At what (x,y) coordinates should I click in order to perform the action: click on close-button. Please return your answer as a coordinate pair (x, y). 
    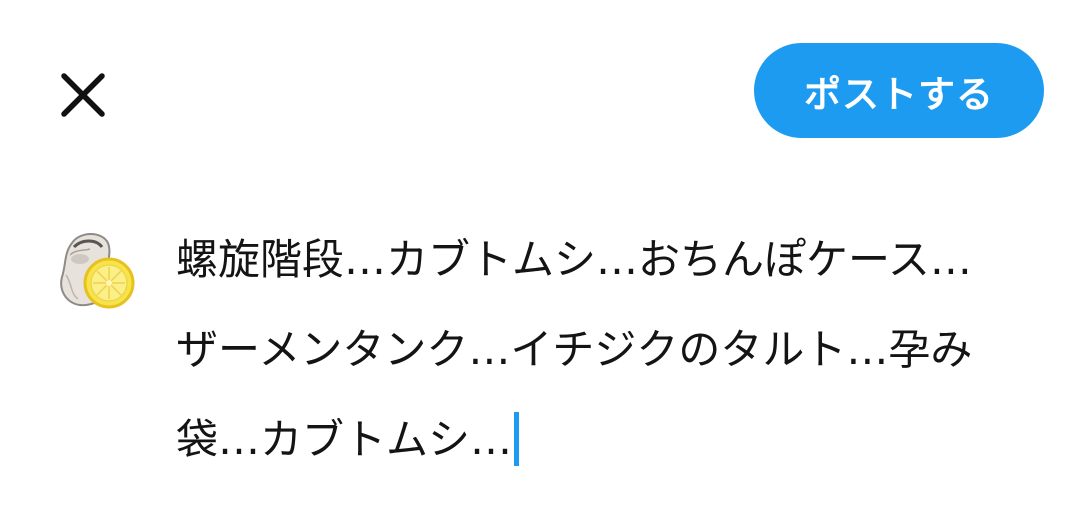
    Looking at the image, I should click on (83, 95).